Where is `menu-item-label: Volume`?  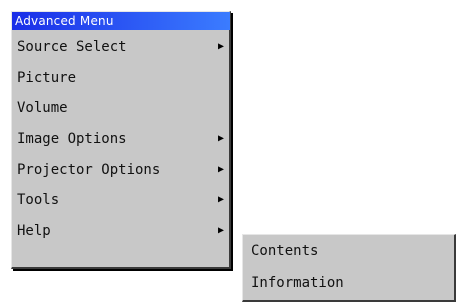
menu-item-label: Volume is located at coordinates (42, 108).